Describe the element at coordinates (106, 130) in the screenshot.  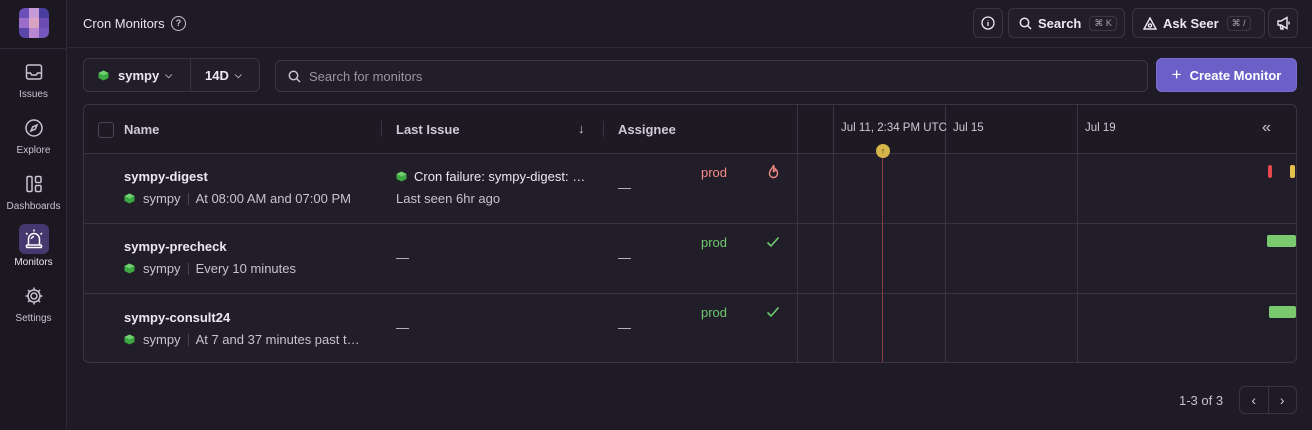
I see `select-all-checkbox` at that location.